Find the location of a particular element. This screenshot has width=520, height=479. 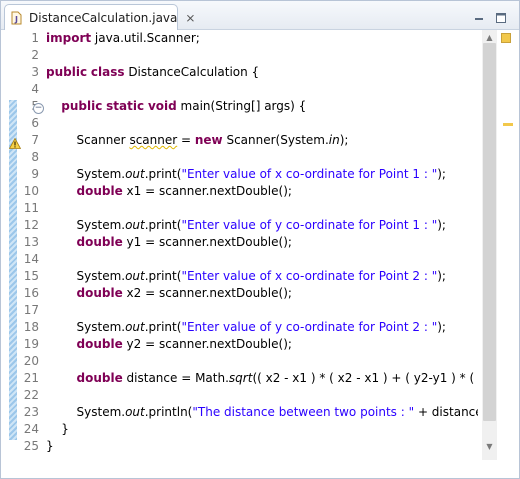

code-token: void is located at coordinates (162, 106).